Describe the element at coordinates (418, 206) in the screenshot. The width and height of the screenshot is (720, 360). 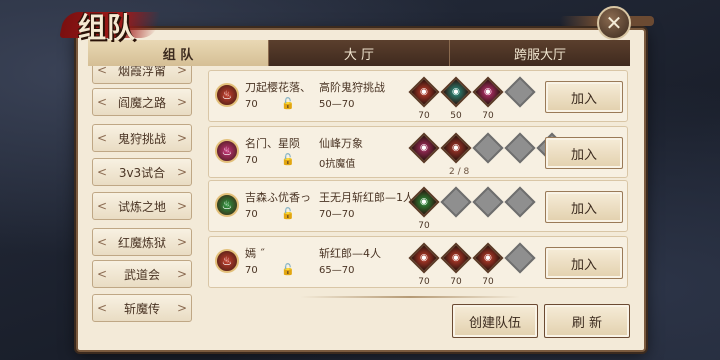
I see `team-row: ♨ 吉森ふ优香っ 70 🔓 王无月斩红郎—1人 70—70 ◉ 70 加入` at that location.